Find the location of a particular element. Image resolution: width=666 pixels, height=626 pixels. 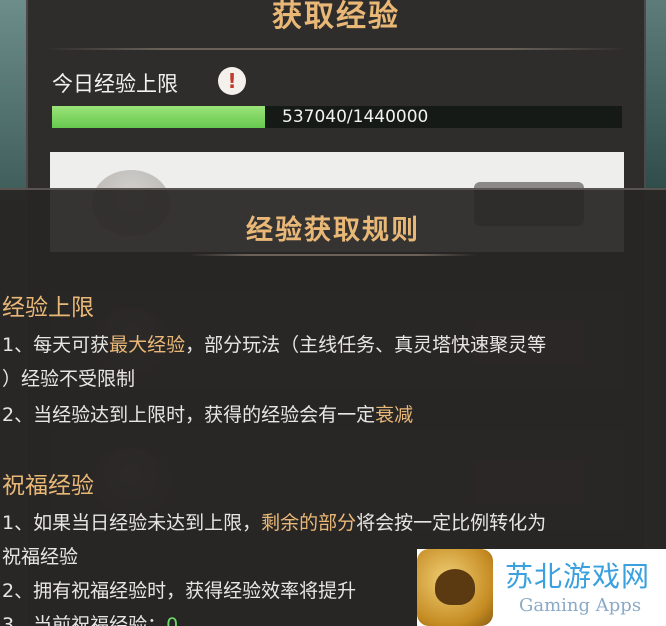

site-logo is located at coordinates (455, 587).